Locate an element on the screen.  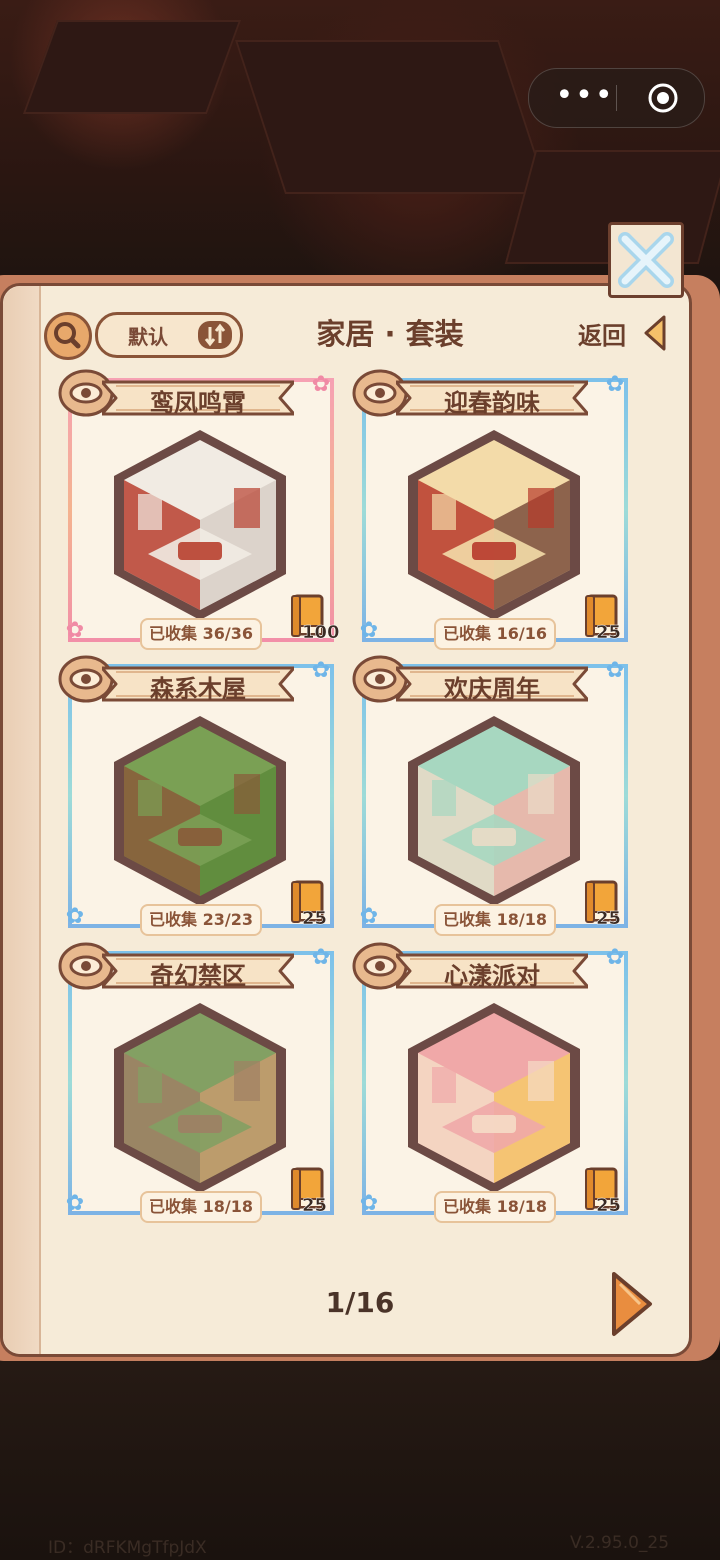
set-name: 心漾派对 is located at coordinates (492, 976).